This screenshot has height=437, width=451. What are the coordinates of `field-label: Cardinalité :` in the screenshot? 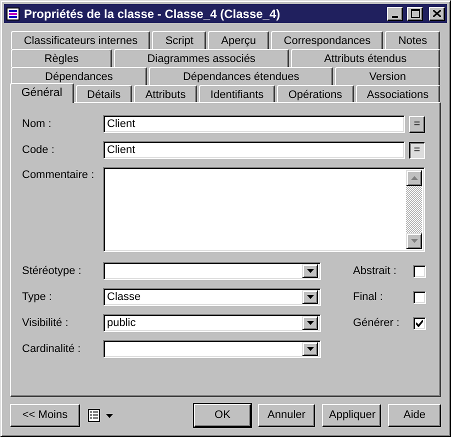 It's located at (52, 349).